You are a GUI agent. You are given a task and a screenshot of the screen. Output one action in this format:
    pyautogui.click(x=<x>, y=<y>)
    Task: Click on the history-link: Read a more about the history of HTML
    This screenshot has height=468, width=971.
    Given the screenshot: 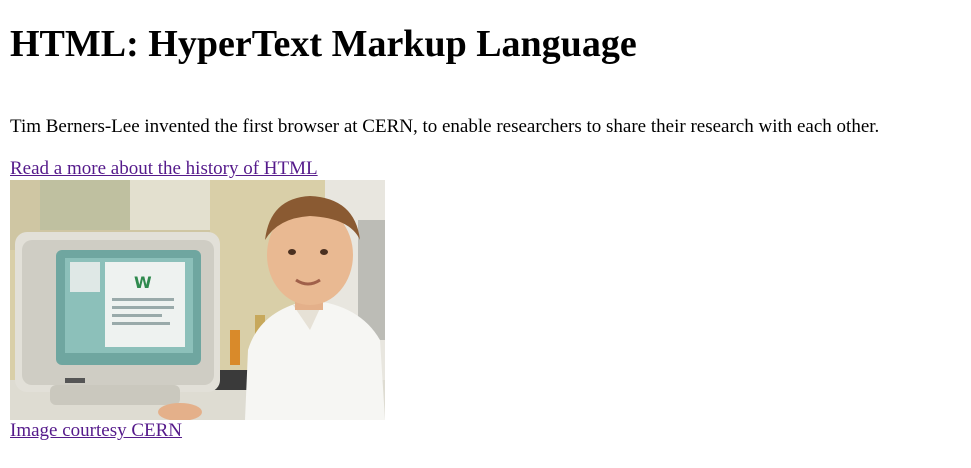 What is the action you would take?
    pyautogui.click(x=171, y=169)
    